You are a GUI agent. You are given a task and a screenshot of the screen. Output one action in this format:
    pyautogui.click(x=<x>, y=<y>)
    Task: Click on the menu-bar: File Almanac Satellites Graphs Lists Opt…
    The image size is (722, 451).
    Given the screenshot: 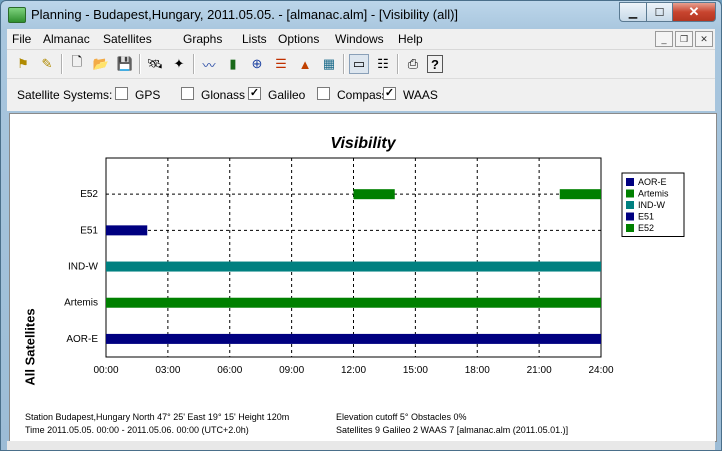 What is the action you would take?
    pyautogui.click(x=361, y=39)
    